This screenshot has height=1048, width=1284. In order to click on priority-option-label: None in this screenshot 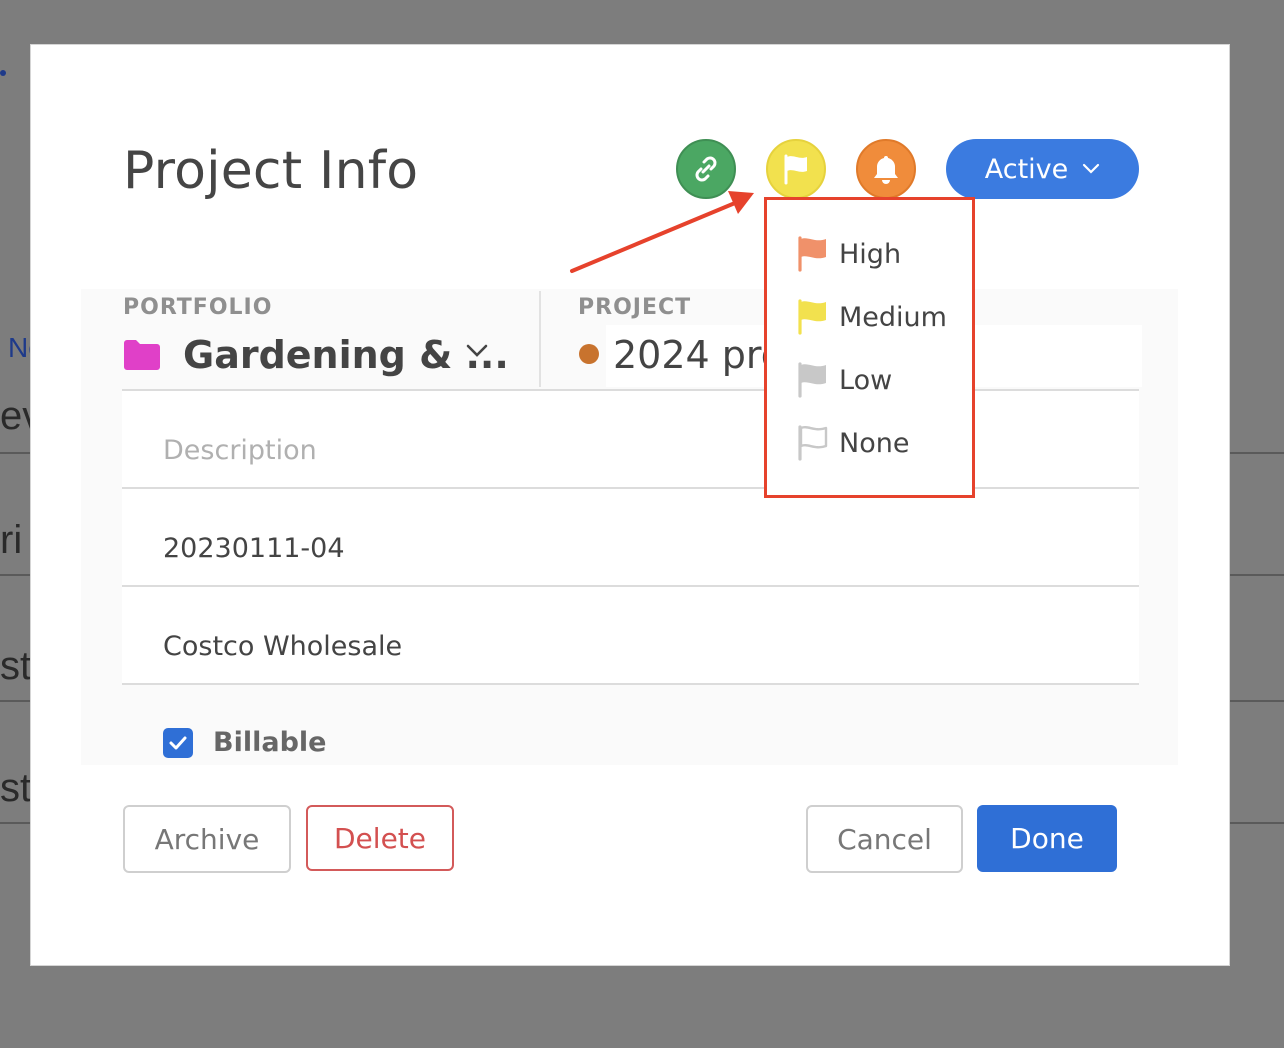, I will do `click(874, 443)`.